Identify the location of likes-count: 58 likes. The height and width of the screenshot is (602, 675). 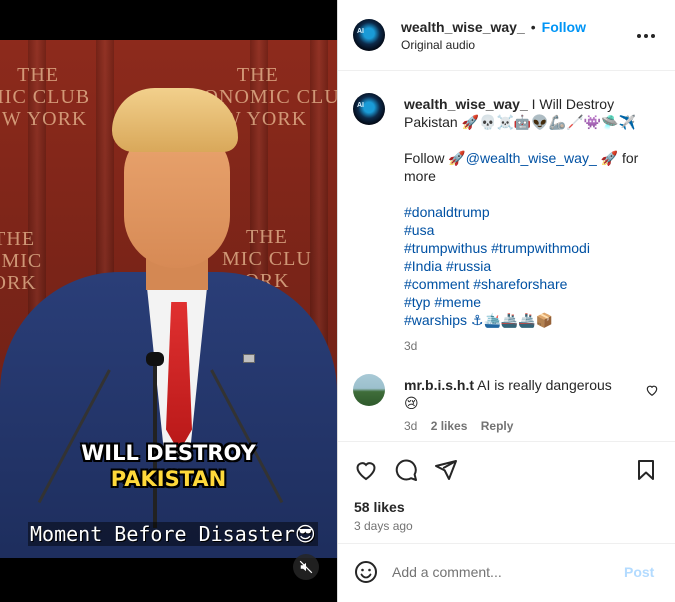
(379, 507).